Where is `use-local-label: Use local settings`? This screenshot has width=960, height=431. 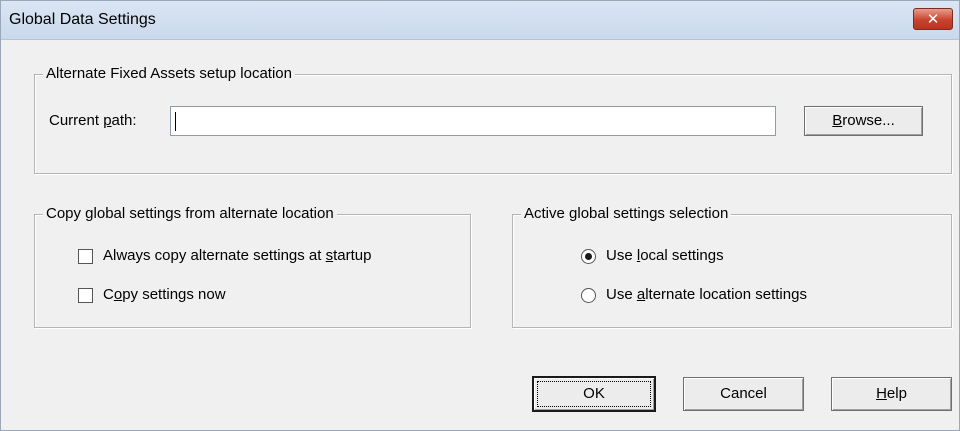
use-local-label: Use local settings is located at coordinates (665, 256).